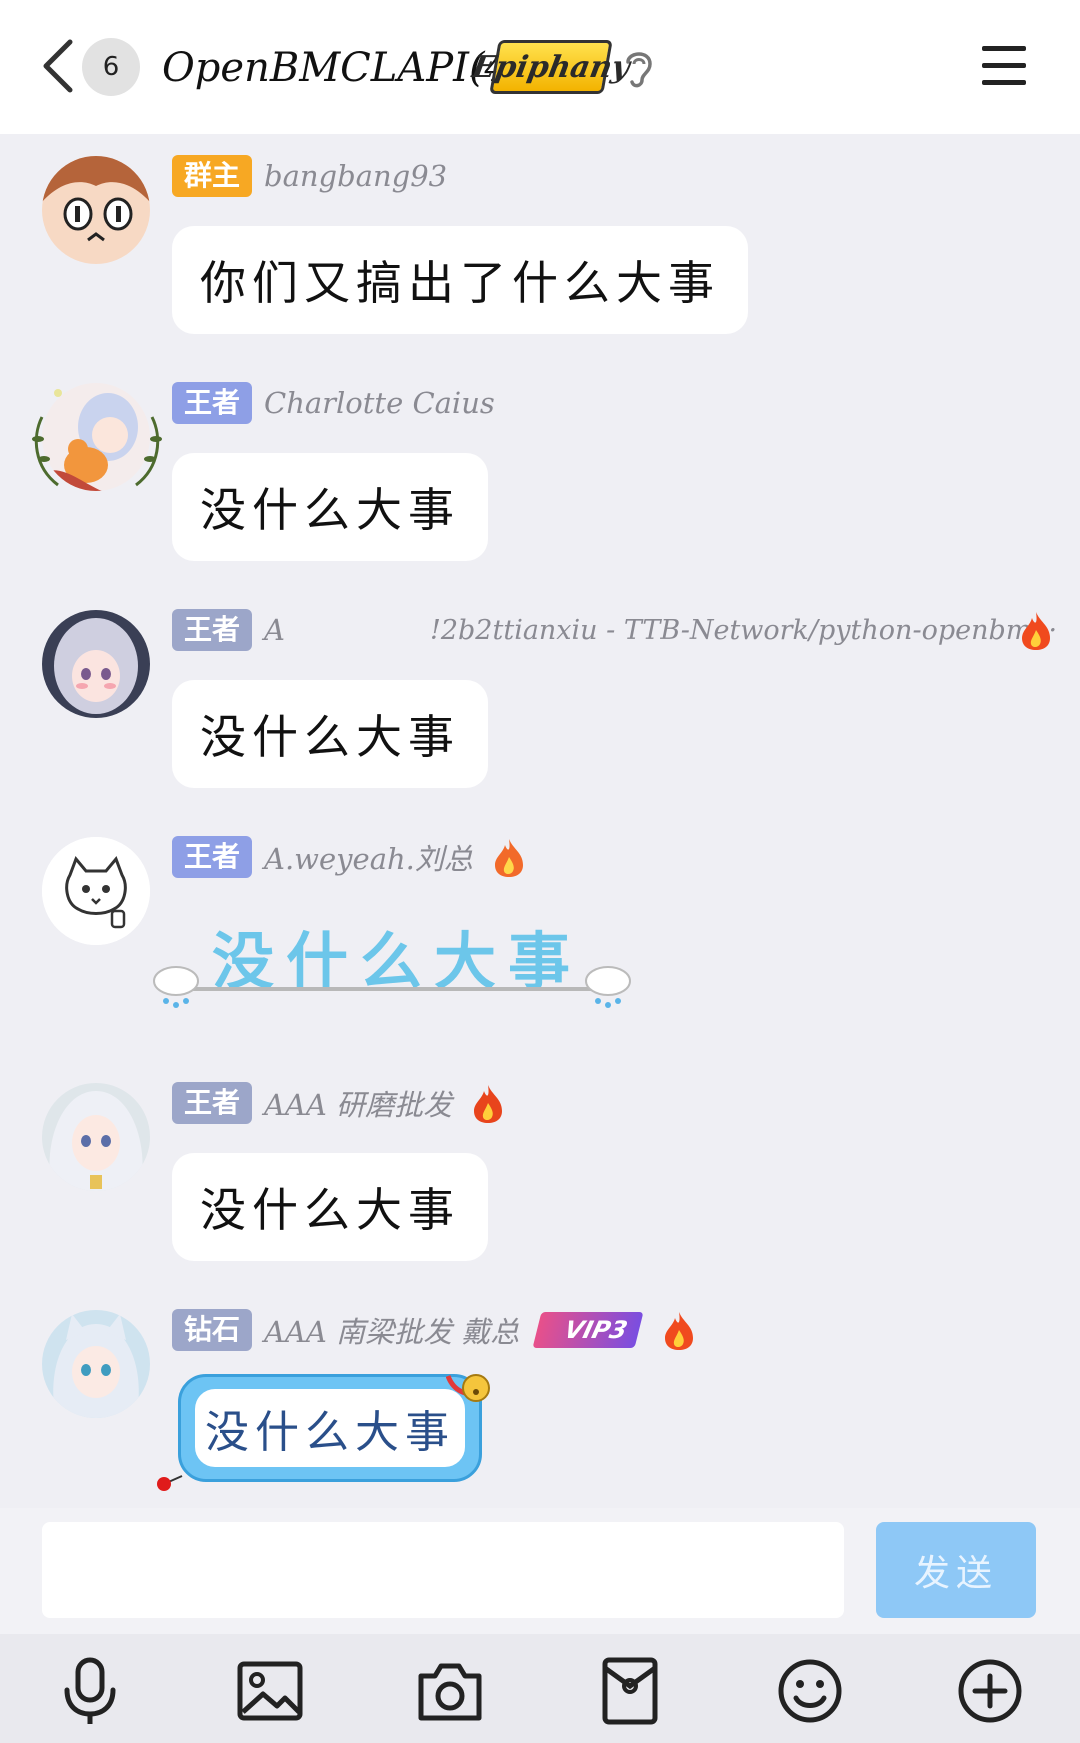  Describe the element at coordinates (810, 1691) in the screenshot. I see `emoji-icon` at that location.